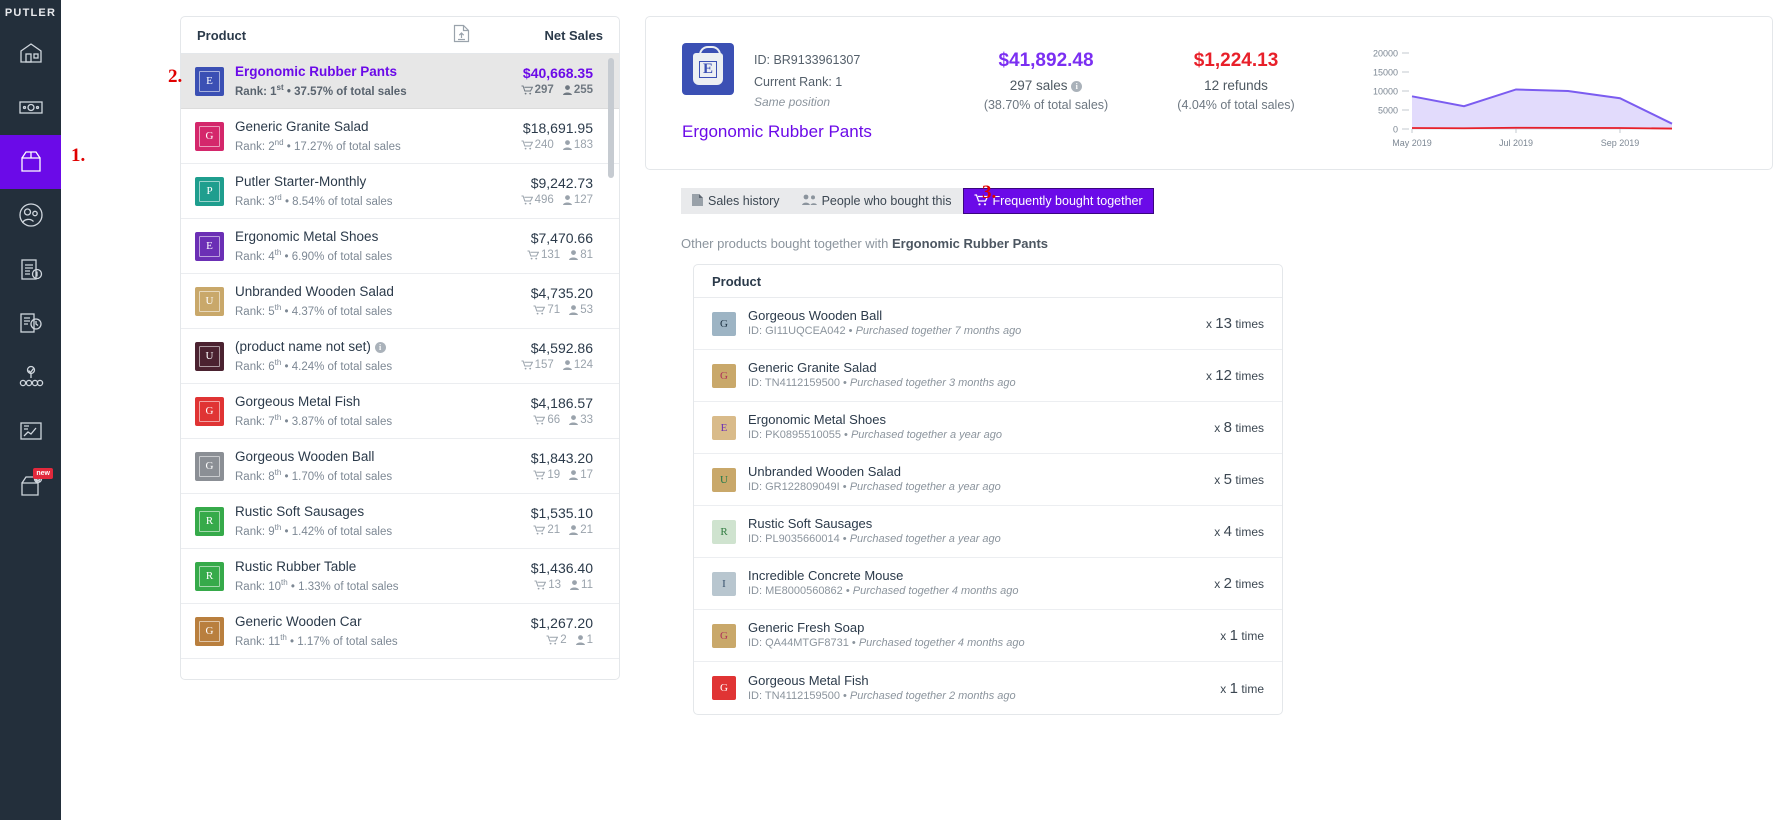 The height and width of the screenshot is (820, 1789). I want to click on brand-logo: PUTLER, so click(30, 13).